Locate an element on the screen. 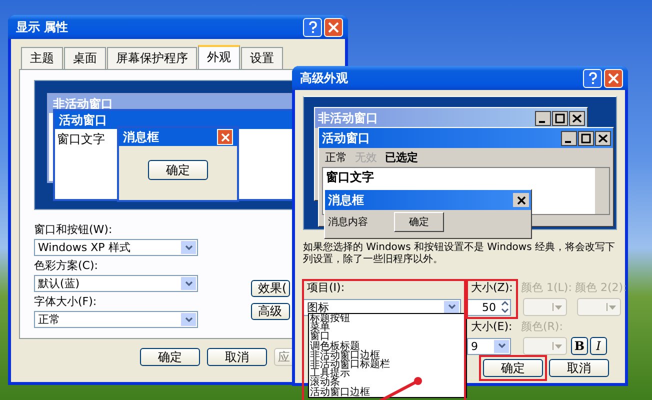  window-title: 显示 属性 is located at coordinates (43, 27).